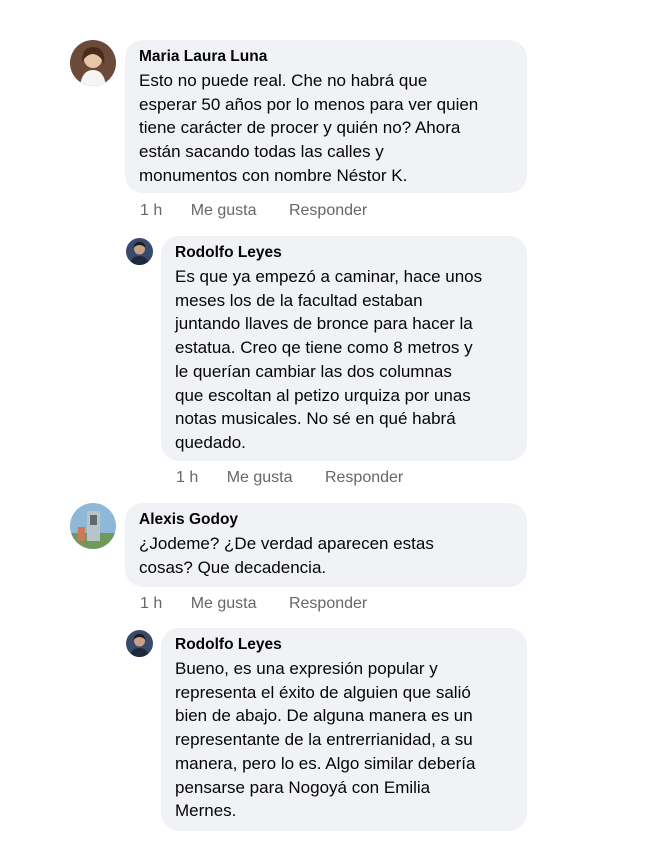 Image resolution: width=667 pixels, height=847 pixels. What do you see at coordinates (326, 520) in the screenshot?
I see `comment-author: Alexis Godoy` at bounding box center [326, 520].